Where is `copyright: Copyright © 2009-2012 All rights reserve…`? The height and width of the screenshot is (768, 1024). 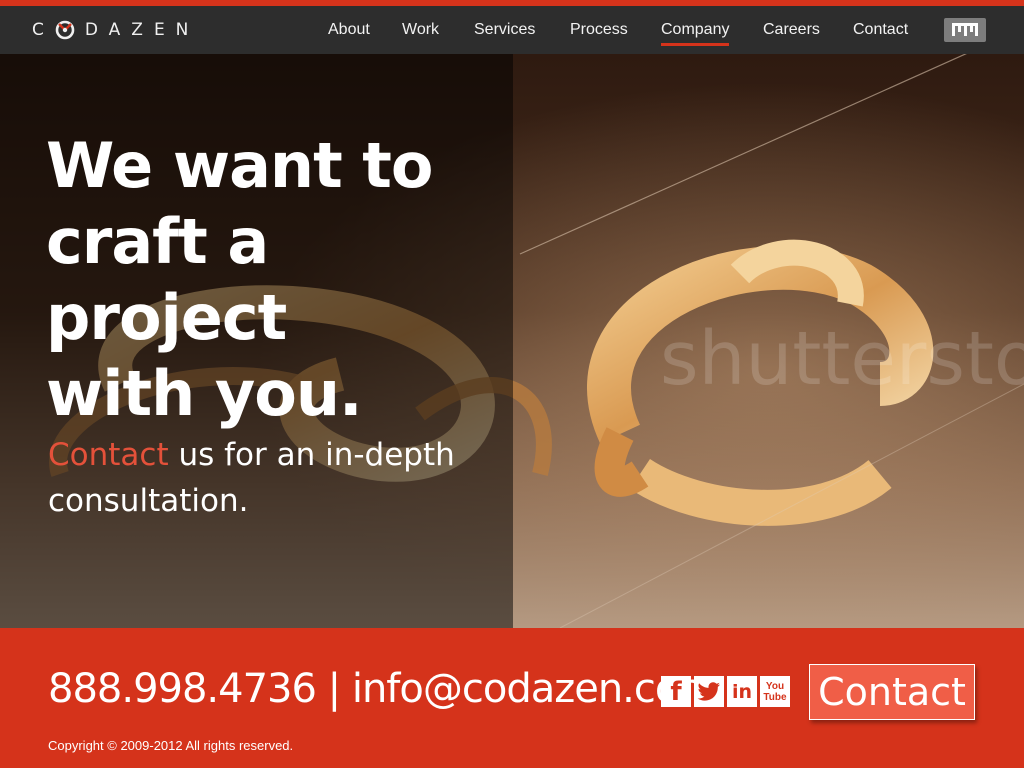
copyright: Copyright © 2009-2012 All rights reserve… is located at coordinates (171, 745).